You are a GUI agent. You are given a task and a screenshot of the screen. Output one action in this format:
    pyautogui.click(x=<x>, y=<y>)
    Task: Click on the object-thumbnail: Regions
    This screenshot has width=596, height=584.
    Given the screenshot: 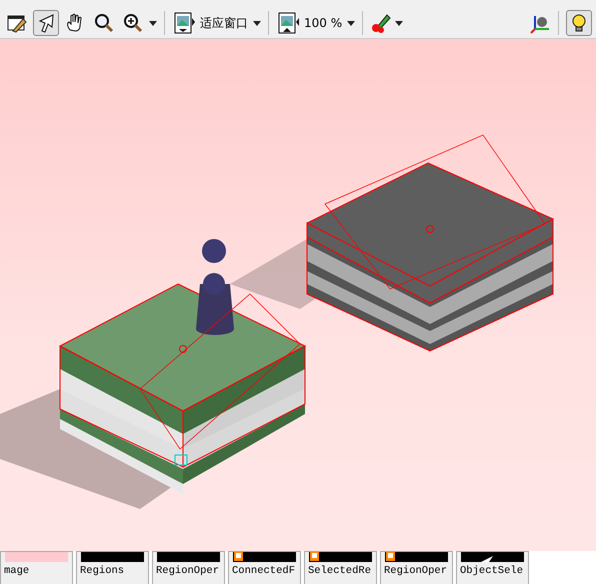 What is the action you would take?
    pyautogui.click(x=112, y=567)
    